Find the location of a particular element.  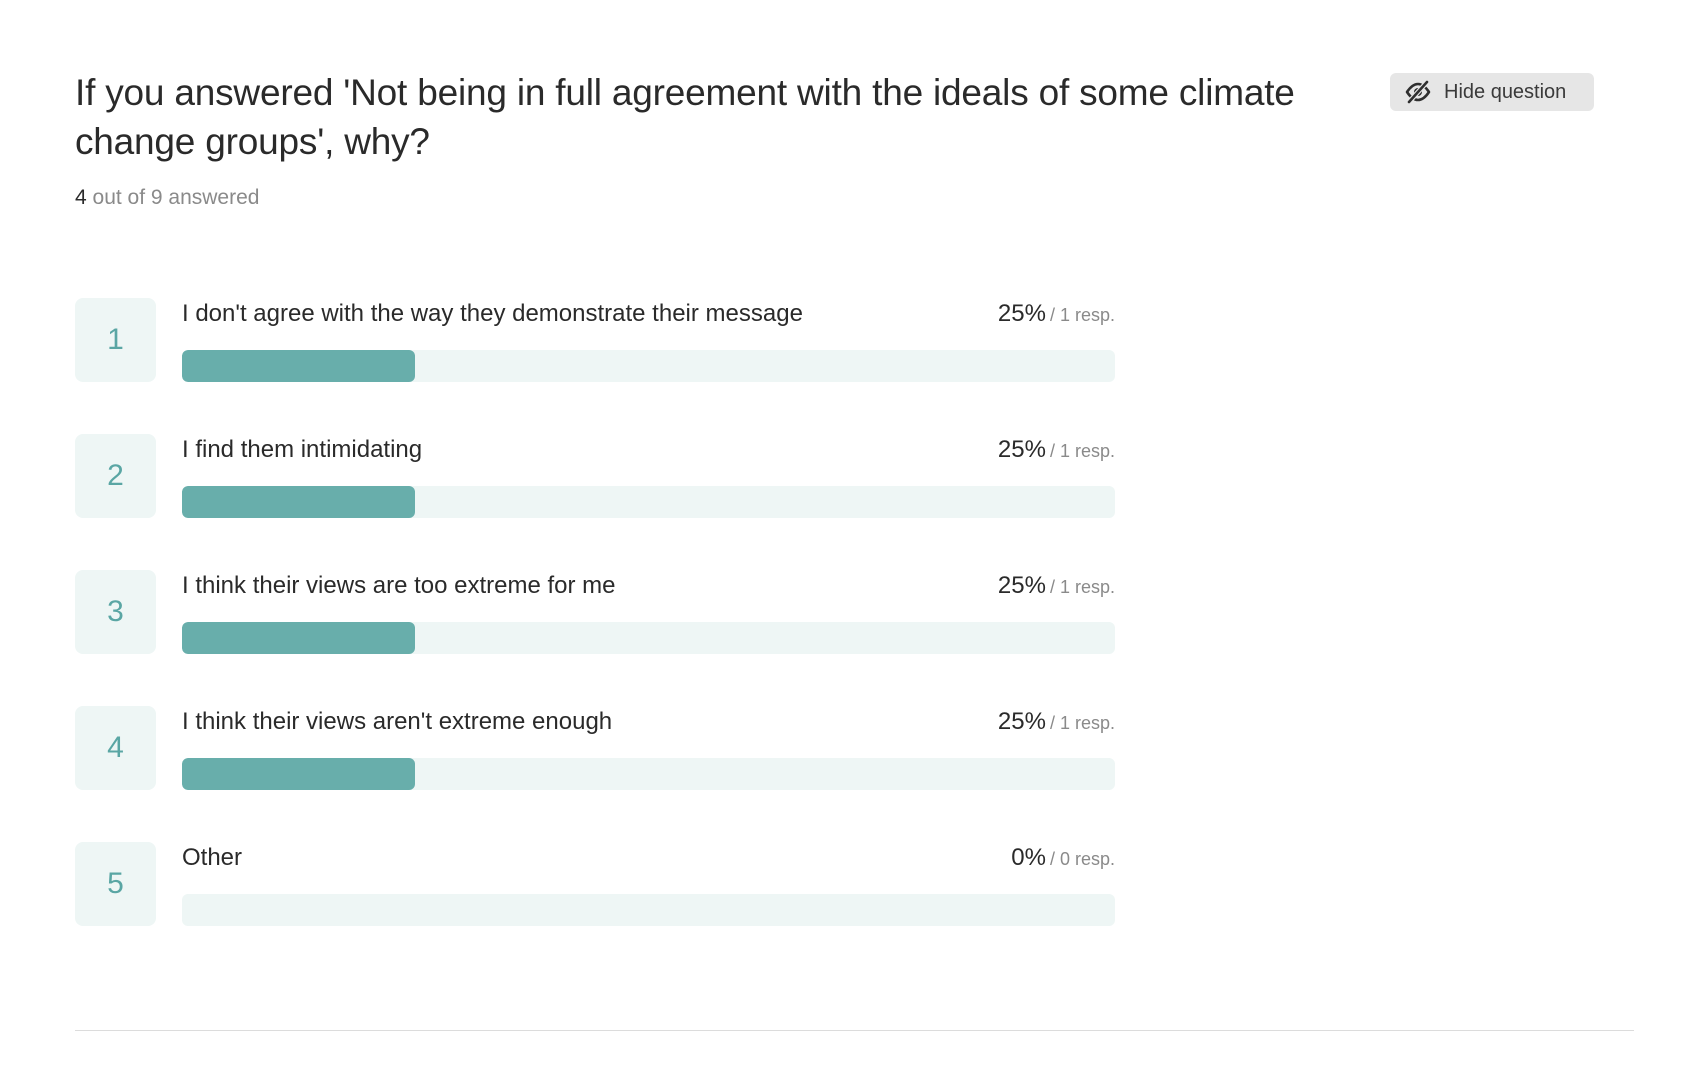

answered-count: 4 is located at coordinates (81, 197).